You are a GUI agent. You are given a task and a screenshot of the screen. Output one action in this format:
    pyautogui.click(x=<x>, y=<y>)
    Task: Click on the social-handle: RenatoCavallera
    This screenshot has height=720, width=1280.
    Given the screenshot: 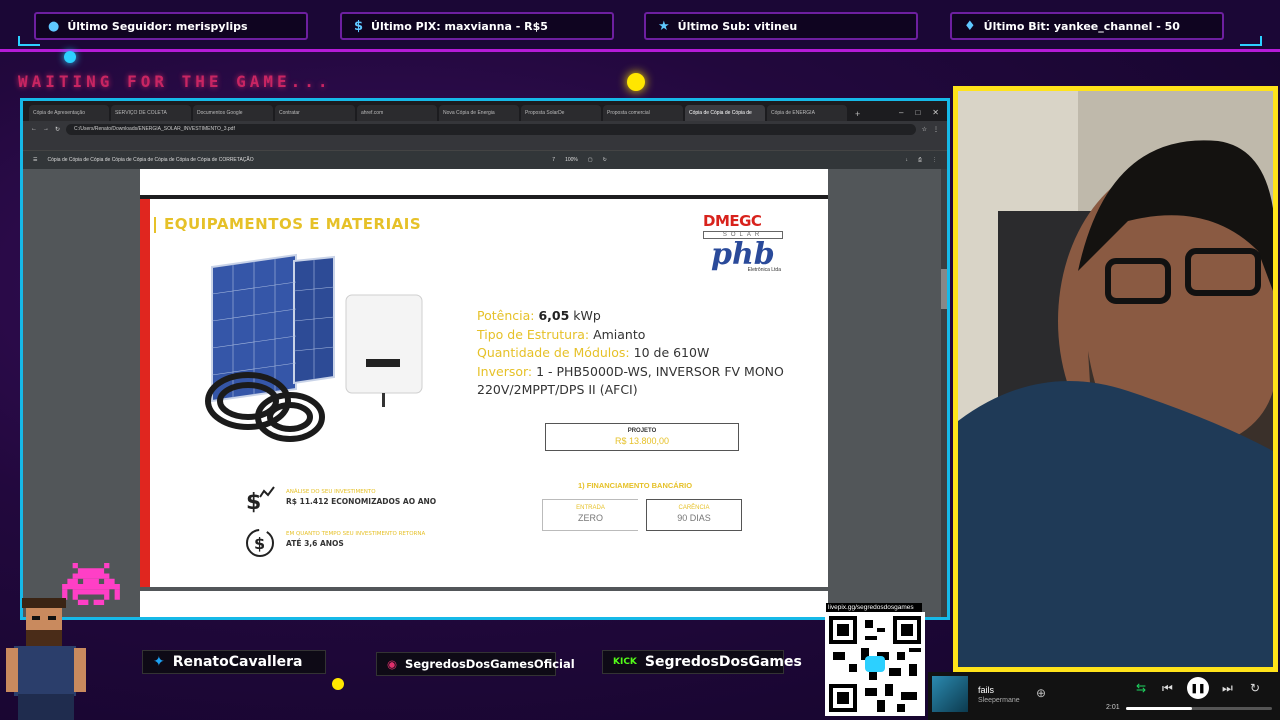 What is the action you would take?
    pyautogui.click(x=237, y=662)
    